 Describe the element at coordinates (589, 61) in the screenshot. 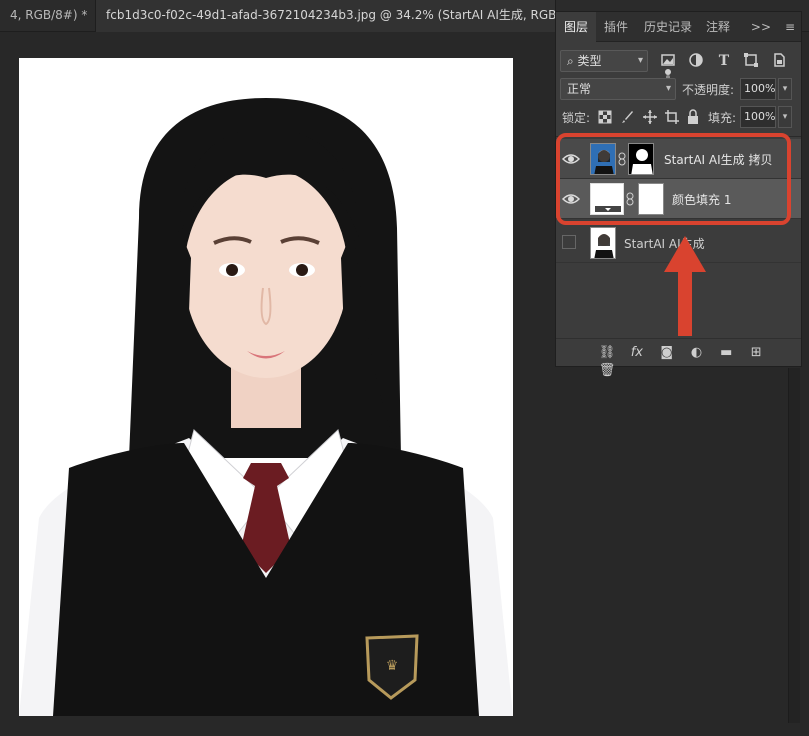

I see `layer-kind-value: 类型` at that location.